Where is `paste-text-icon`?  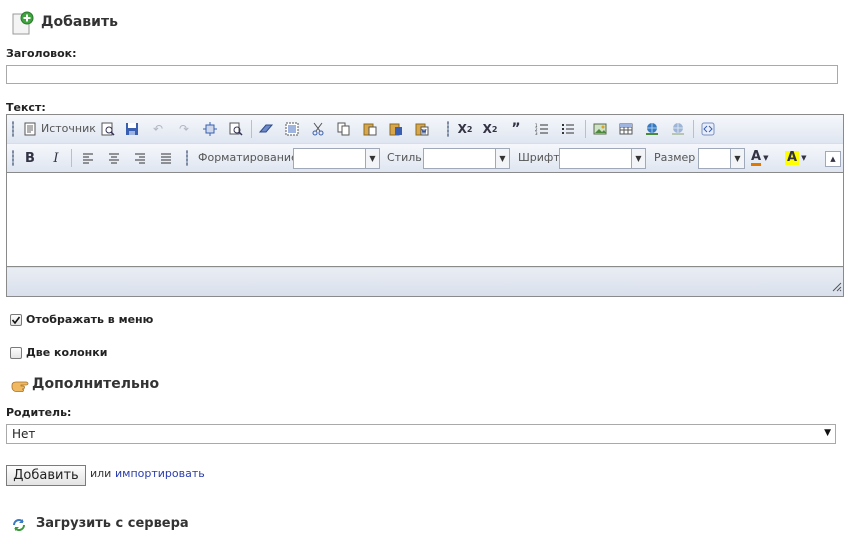 paste-text-icon is located at coordinates (396, 129).